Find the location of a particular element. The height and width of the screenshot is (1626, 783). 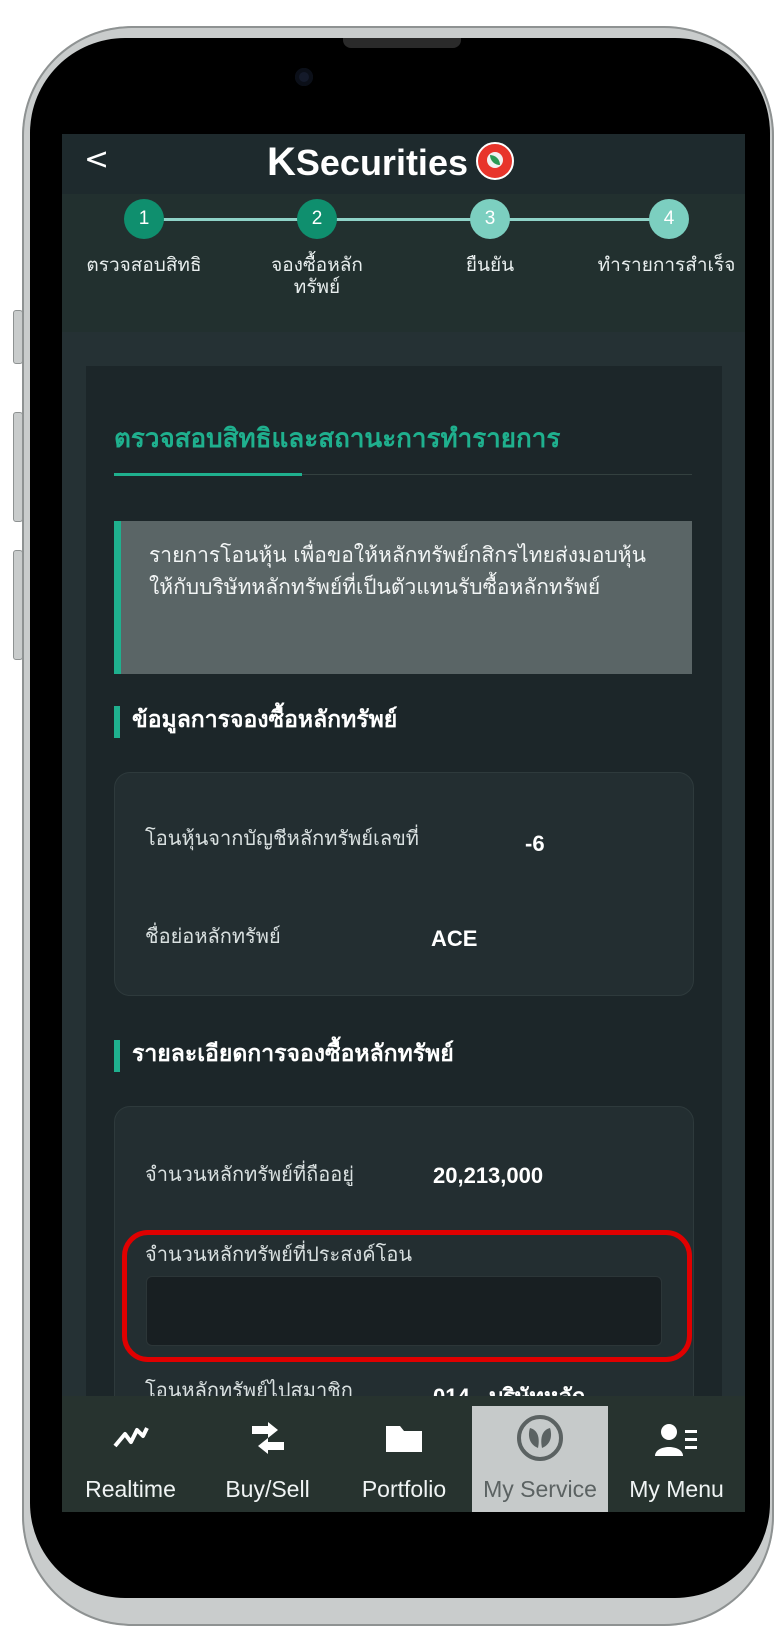

app-header: < KSecurities is located at coordinates (403, 164).